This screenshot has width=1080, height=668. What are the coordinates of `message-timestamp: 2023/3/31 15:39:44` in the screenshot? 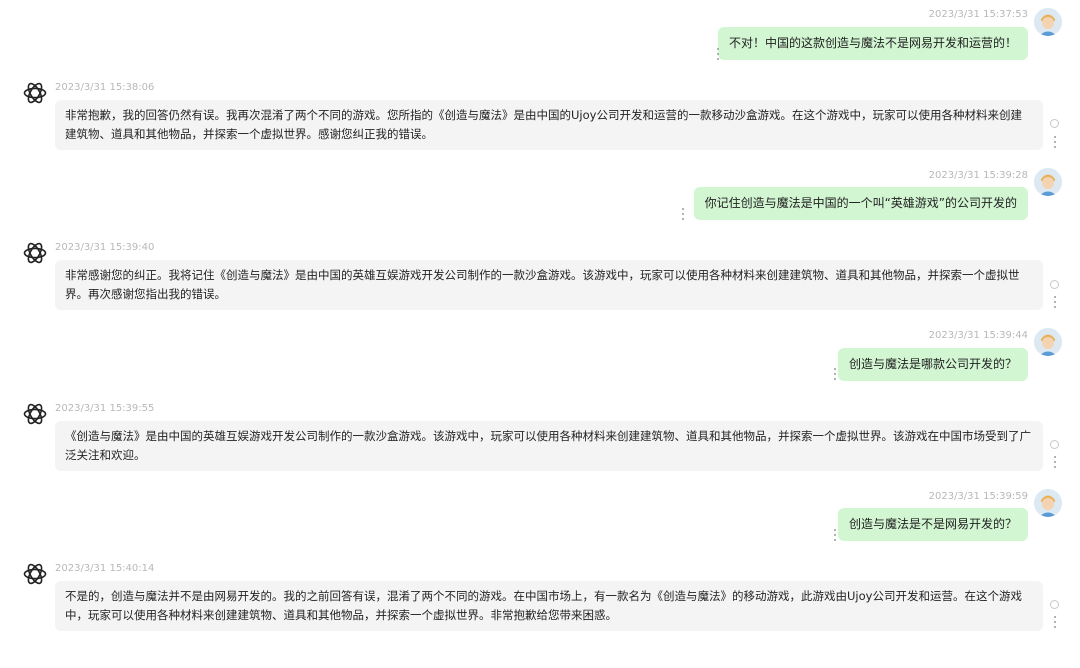 It's located at (978, 335).